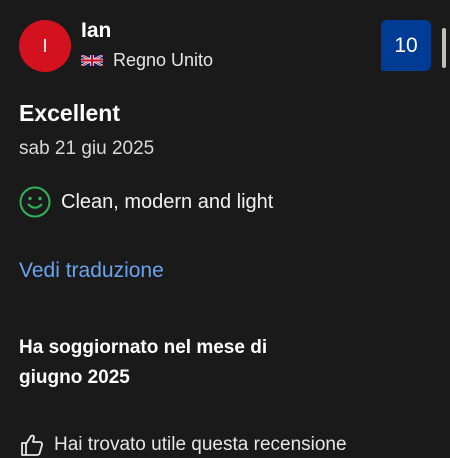 The height and width of the screenshot is (458, 450). Describe the element at coordinates (92, 60) in the screenshot. I see `uk-flag-icon` at that location.